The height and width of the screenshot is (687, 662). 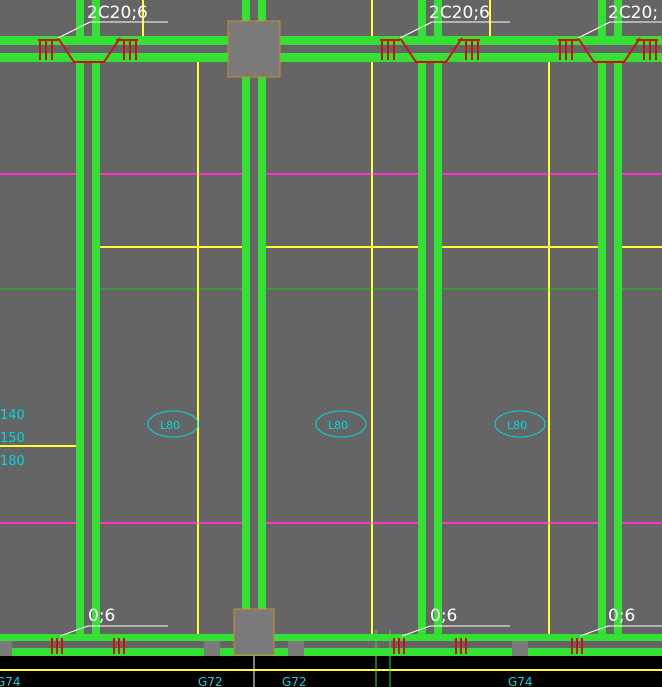 I want to click on left-note-1: 140, so click(x=12, y=415).